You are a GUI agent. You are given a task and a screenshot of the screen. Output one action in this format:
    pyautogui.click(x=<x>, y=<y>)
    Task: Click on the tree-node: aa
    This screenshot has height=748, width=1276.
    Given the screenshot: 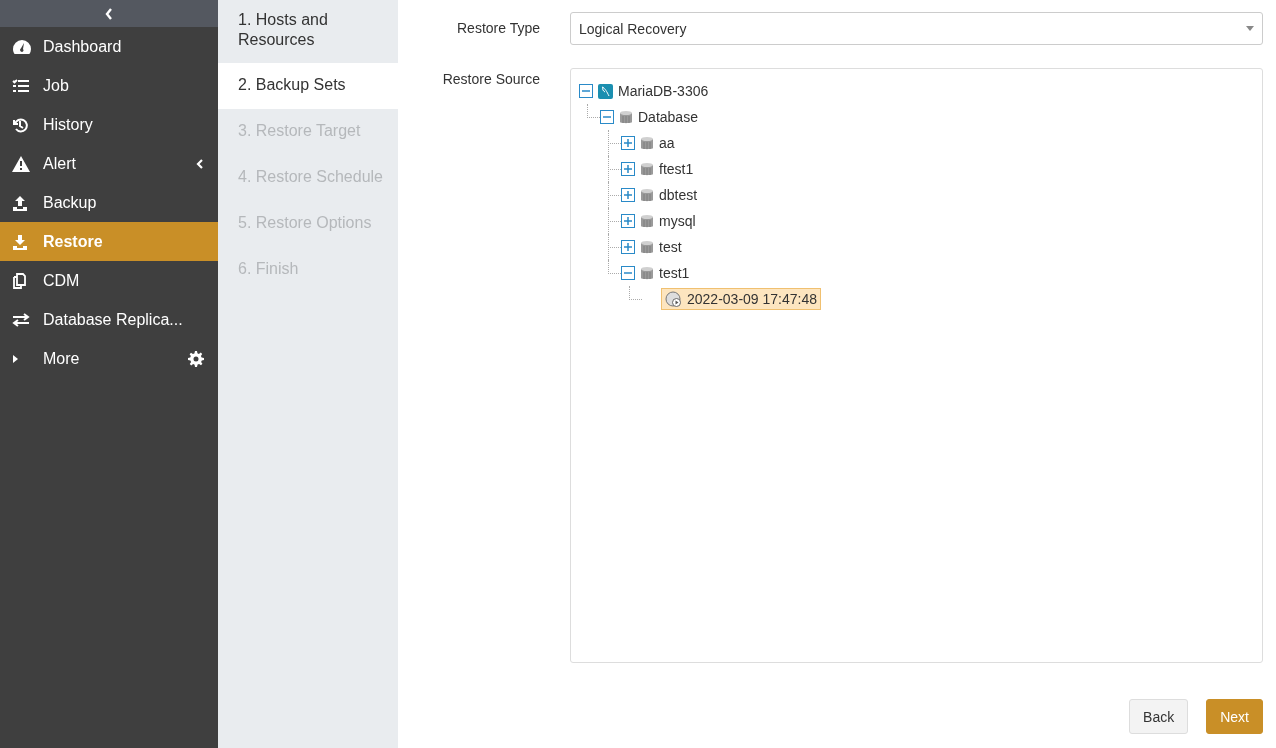 What is the action you would take?
    pyautogui.click(x=667, y=143)
    